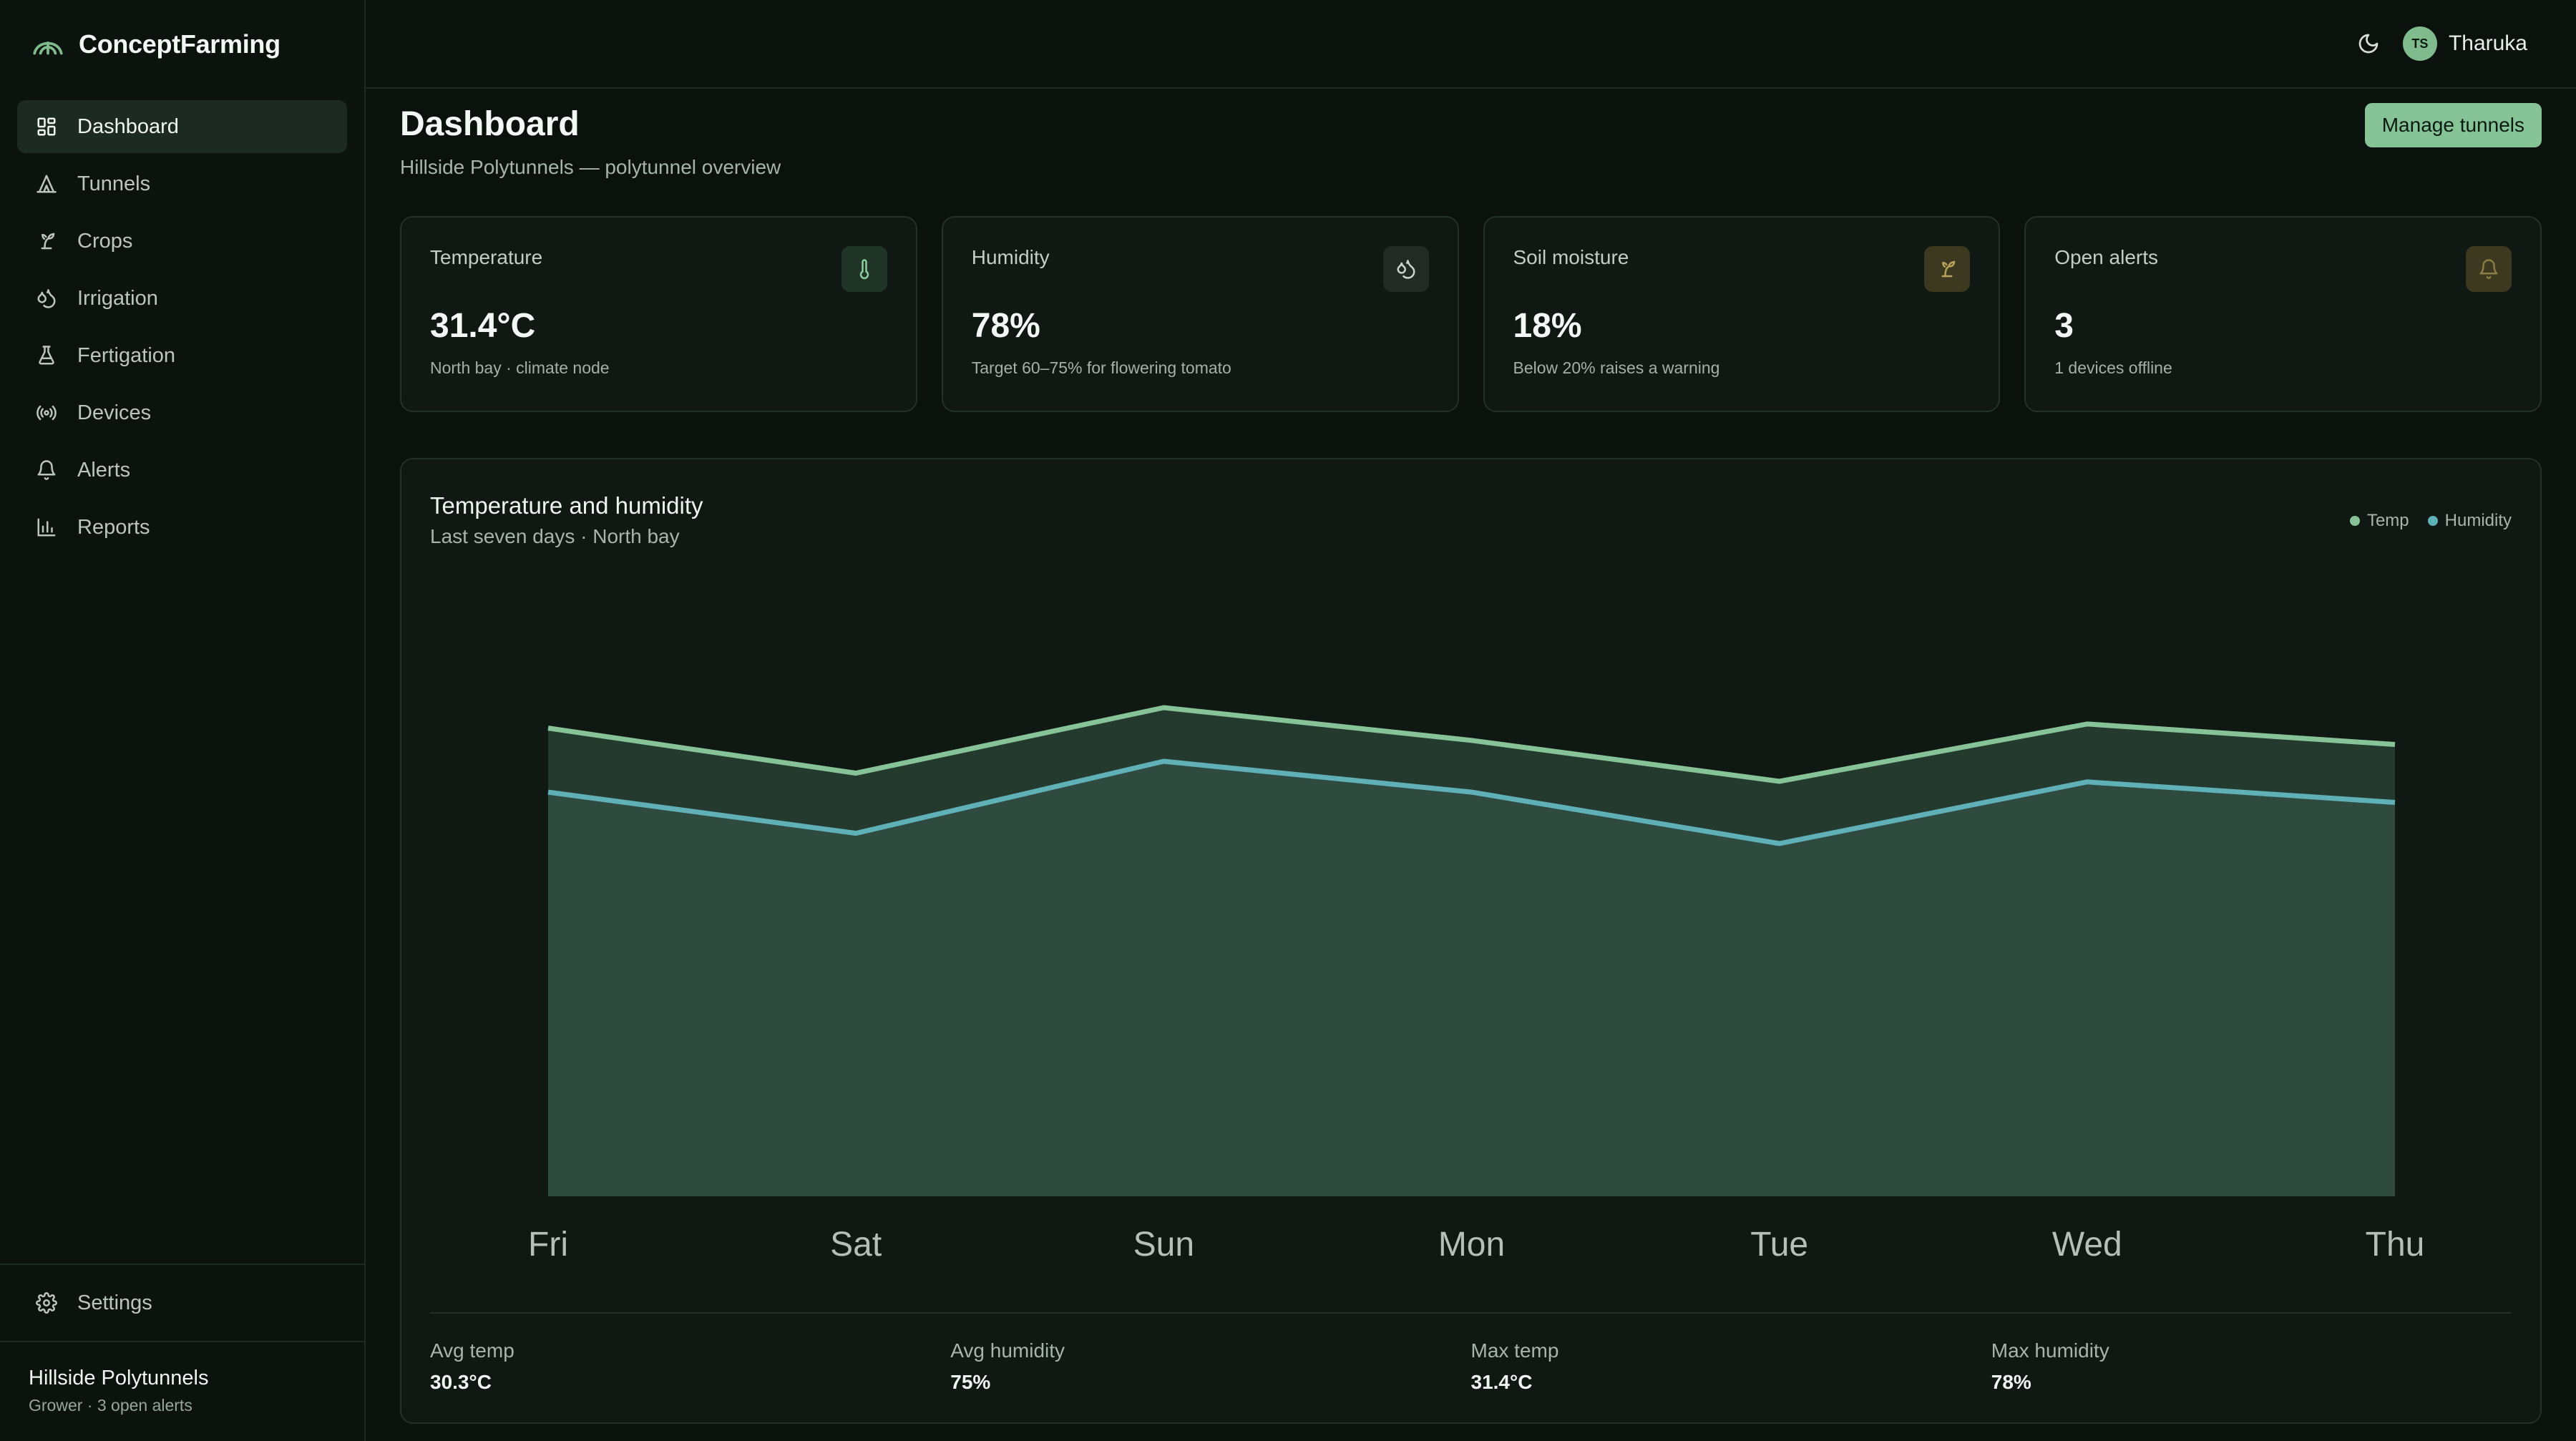  Describe the element at coordinates (2387, 520) in the screenshot. I see `legend-label: Temp` at that location.